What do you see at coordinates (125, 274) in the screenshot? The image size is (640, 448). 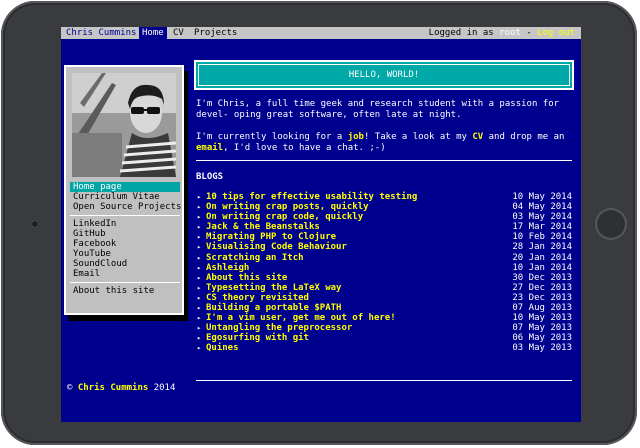 I see `sidebar-item-email: Email` at bounding box center [125, 274].